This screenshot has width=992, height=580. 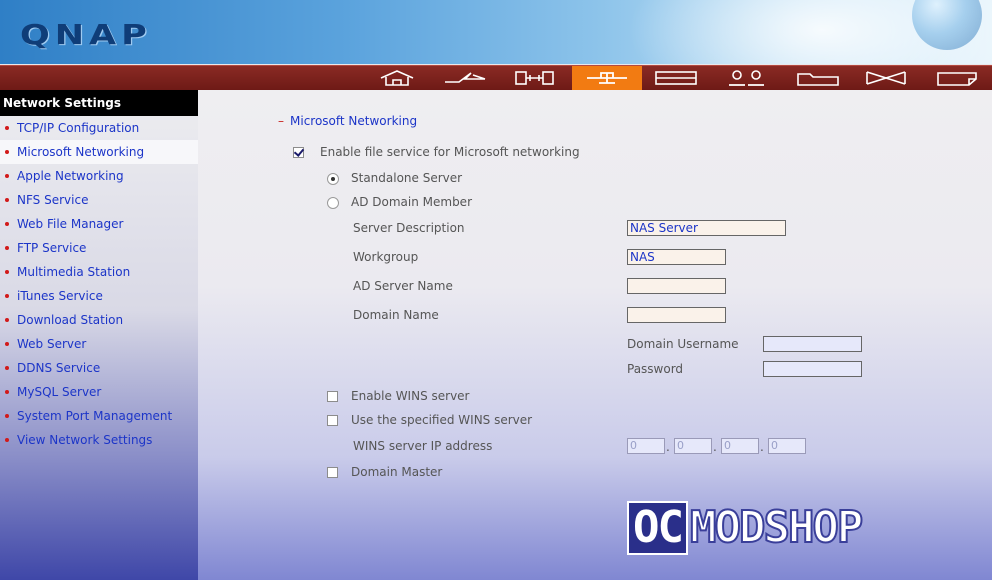 I want to click on watermark-modshop: MODSHOP, so click(x=776, y=528).